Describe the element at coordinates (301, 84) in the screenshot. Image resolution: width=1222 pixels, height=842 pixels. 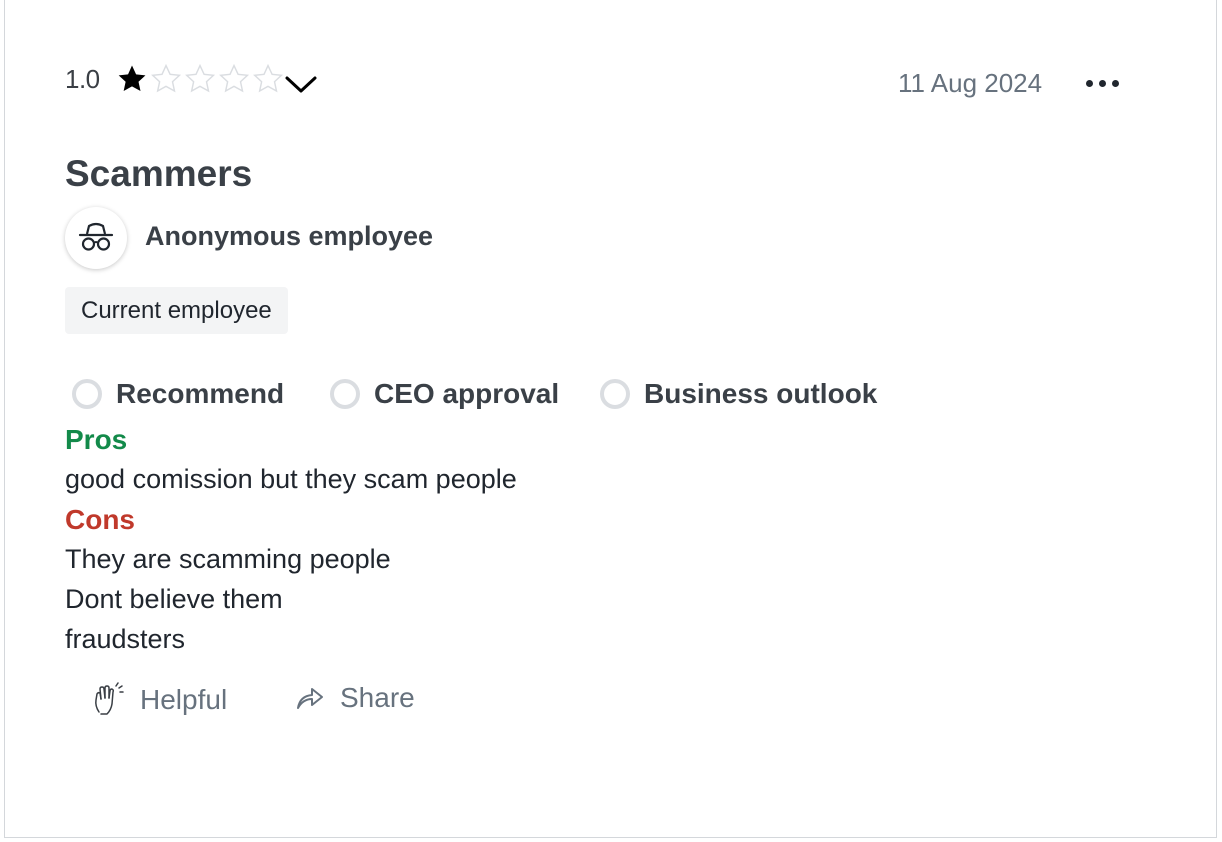
I see `chevron-down-icon` at that location.